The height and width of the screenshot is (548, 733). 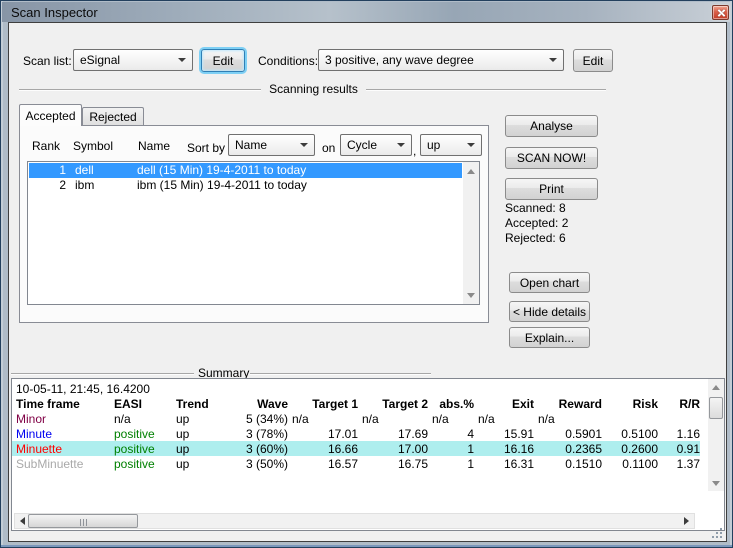 What do you see at coordinates (470, 433) in the screenshot?
I see `abs-cell: 4` at bounding box center [470, 433].